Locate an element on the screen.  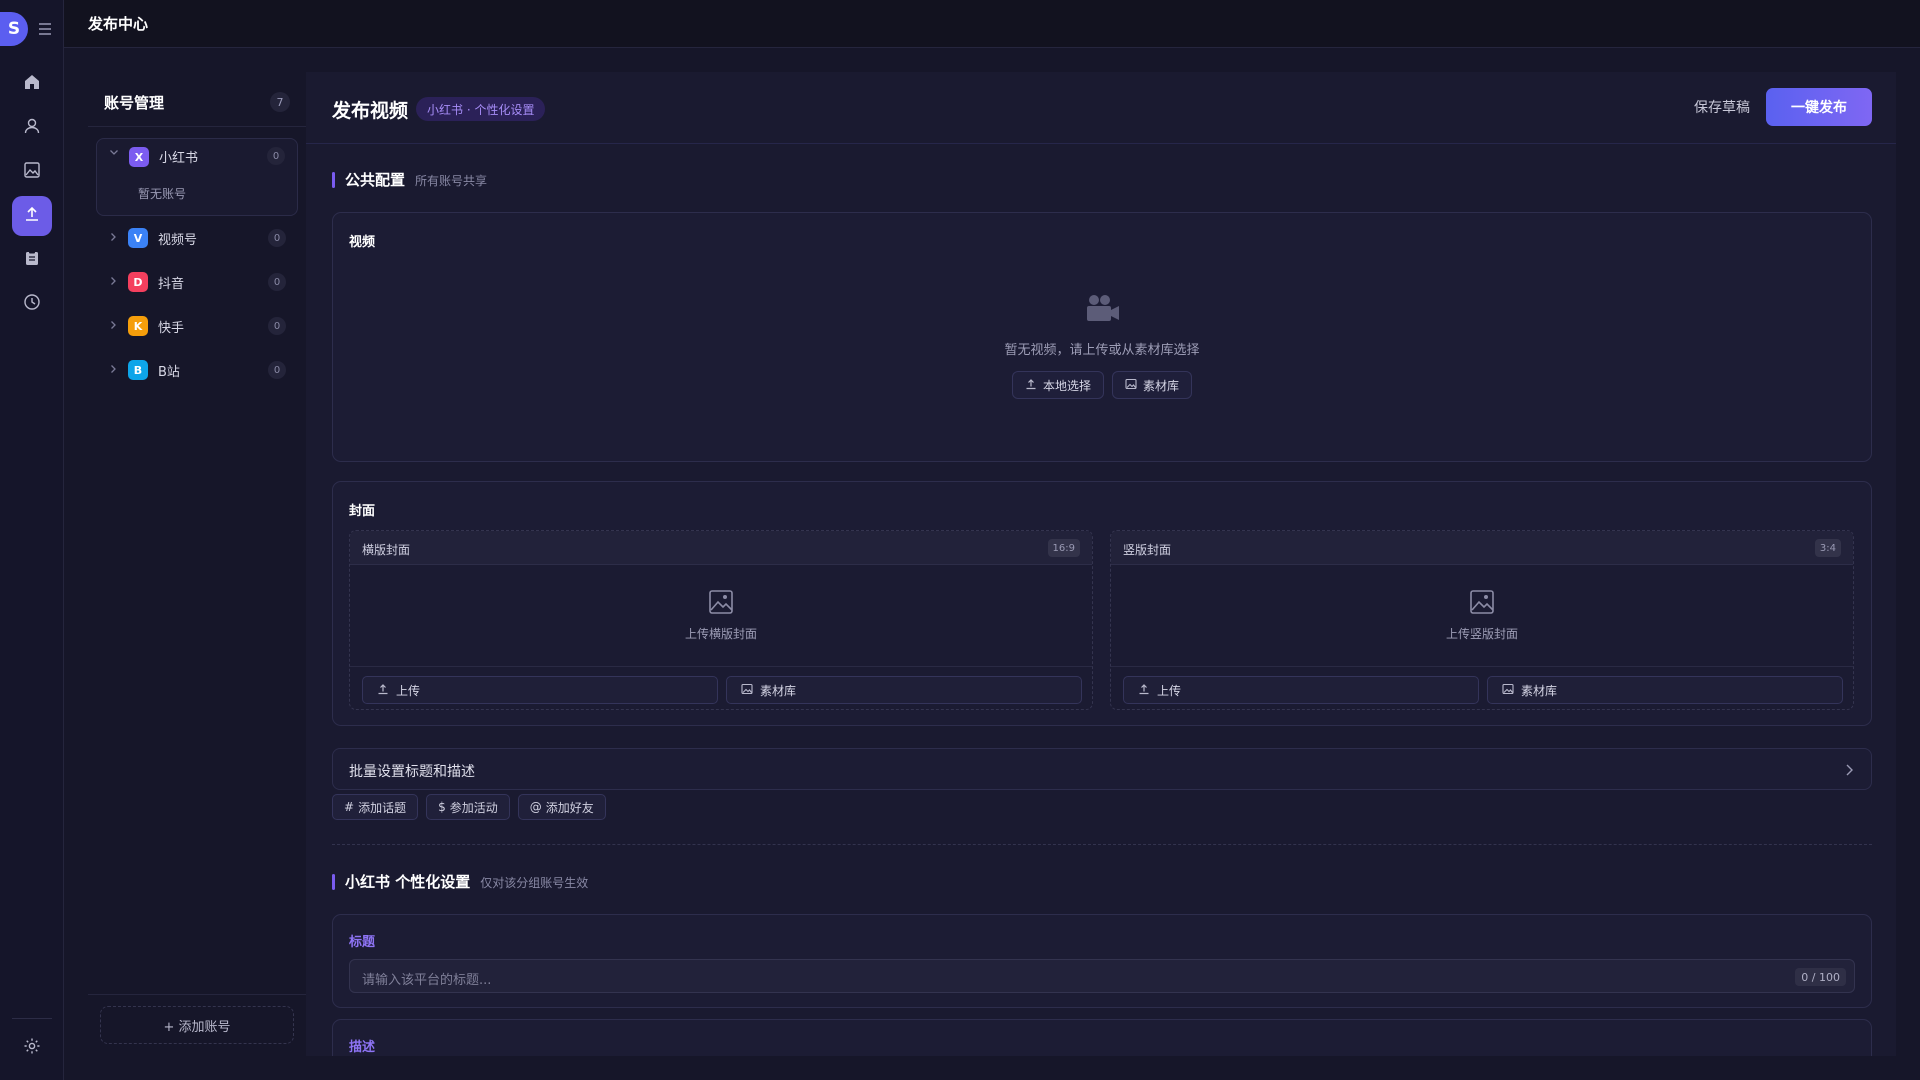
section-title: 小红书 个性化设置 is located at coordinates (408, 882).